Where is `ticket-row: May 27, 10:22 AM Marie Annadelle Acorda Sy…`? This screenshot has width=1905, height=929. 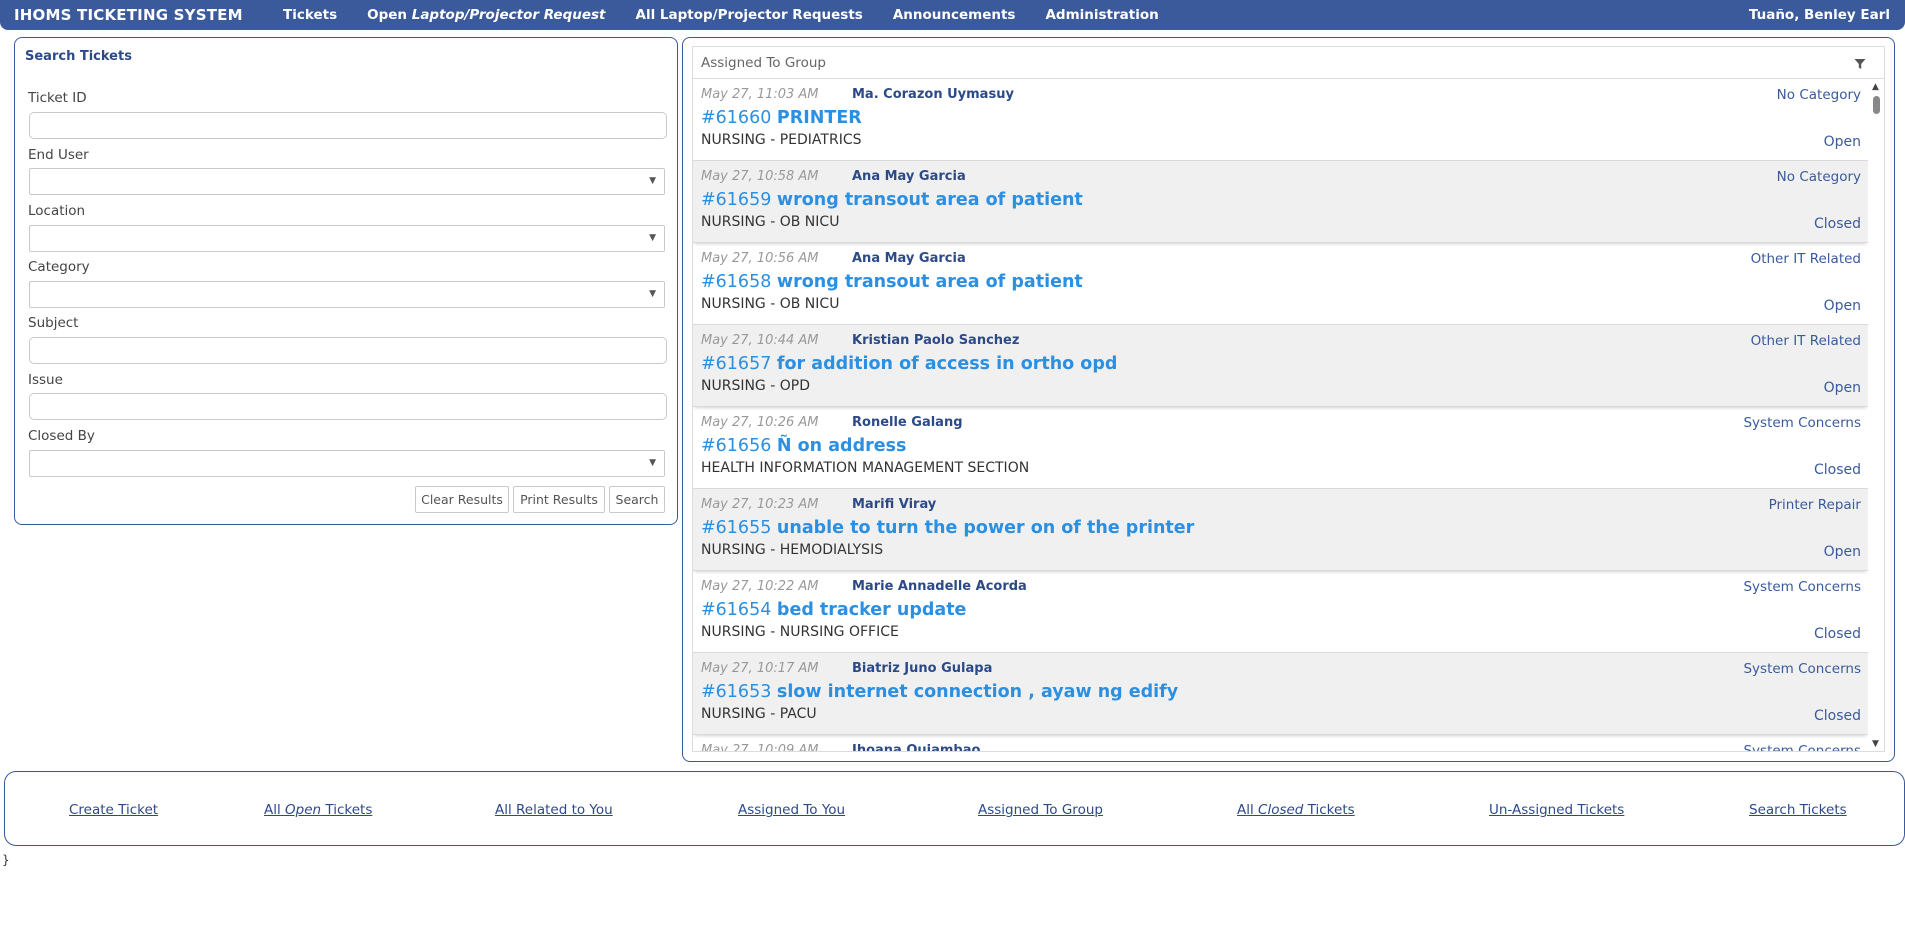
ticket-row: May 27, 10:22 AM Marie Annadelle Acorda Sy… is located at coordinates (1280, 612).